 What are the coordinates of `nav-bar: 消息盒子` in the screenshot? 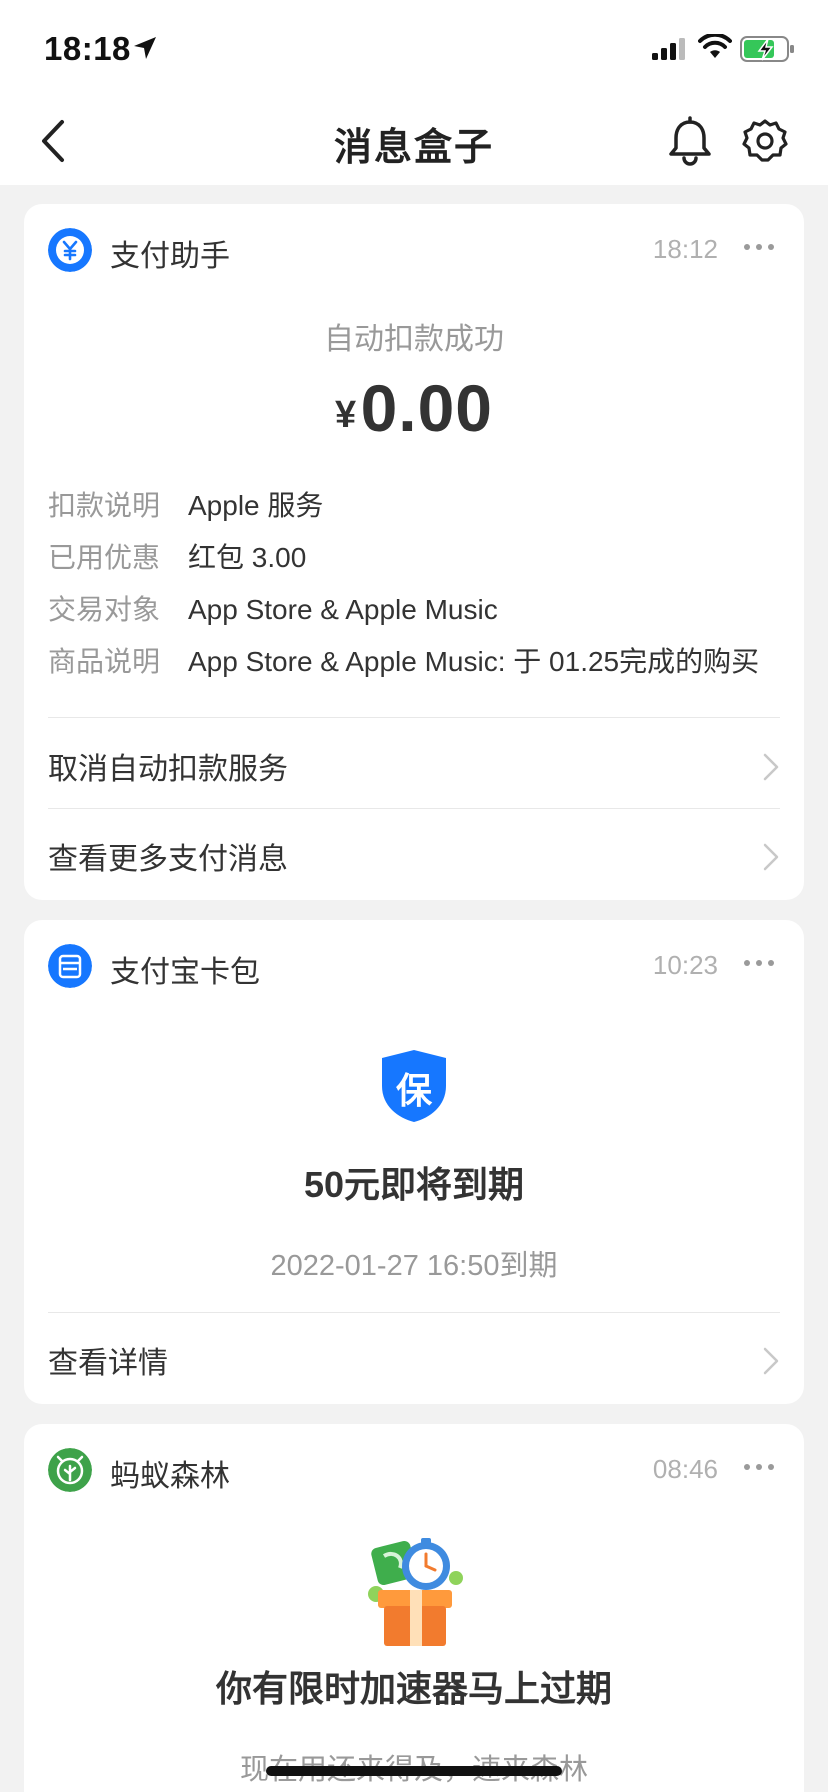 It's located at (414, 142).